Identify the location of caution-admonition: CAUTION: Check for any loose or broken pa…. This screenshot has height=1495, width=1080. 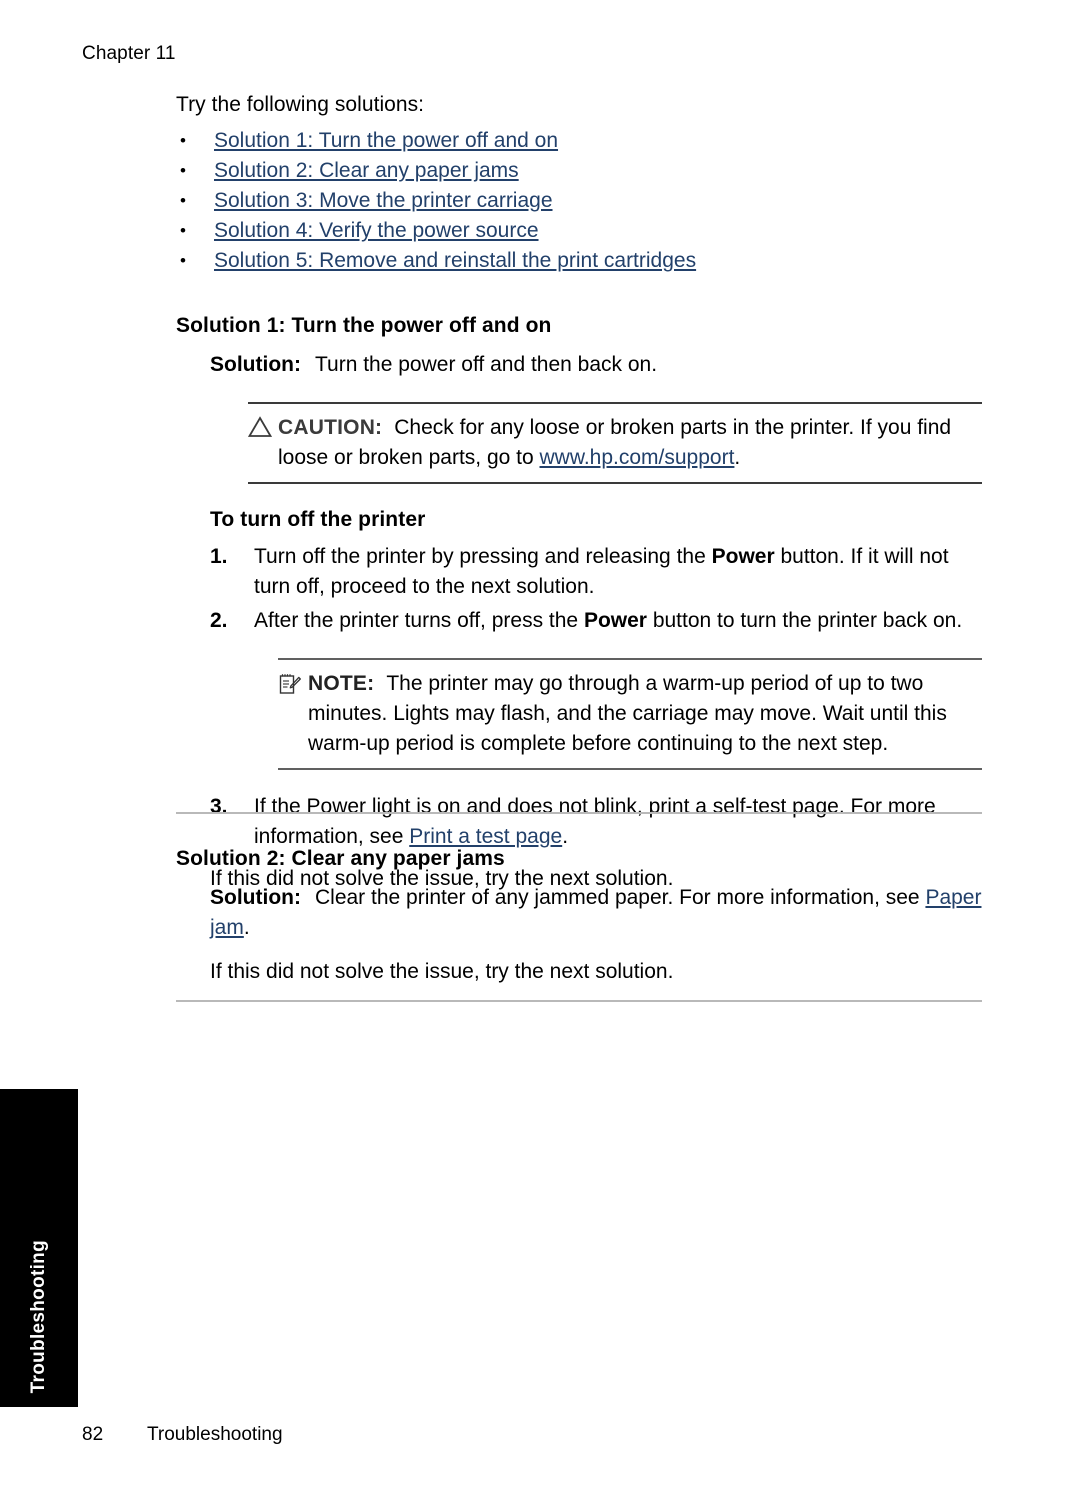
(615, 443).